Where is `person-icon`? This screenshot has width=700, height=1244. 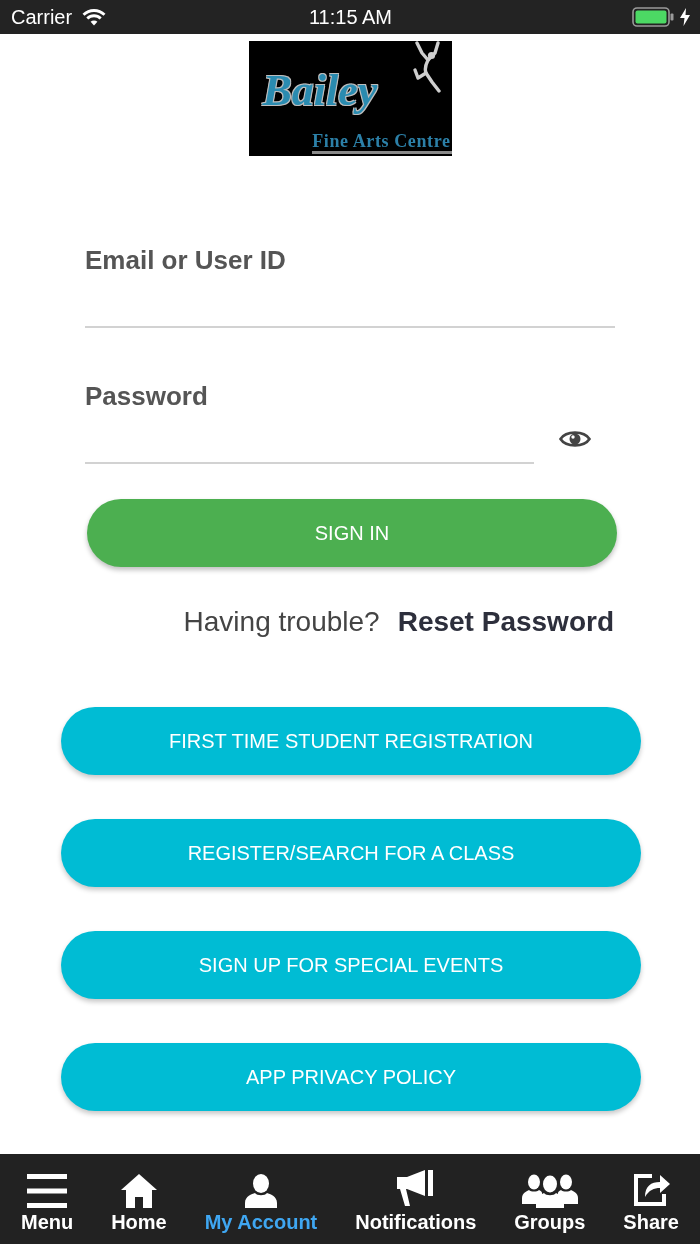 person-icon is located at coordinates (260, 1191).